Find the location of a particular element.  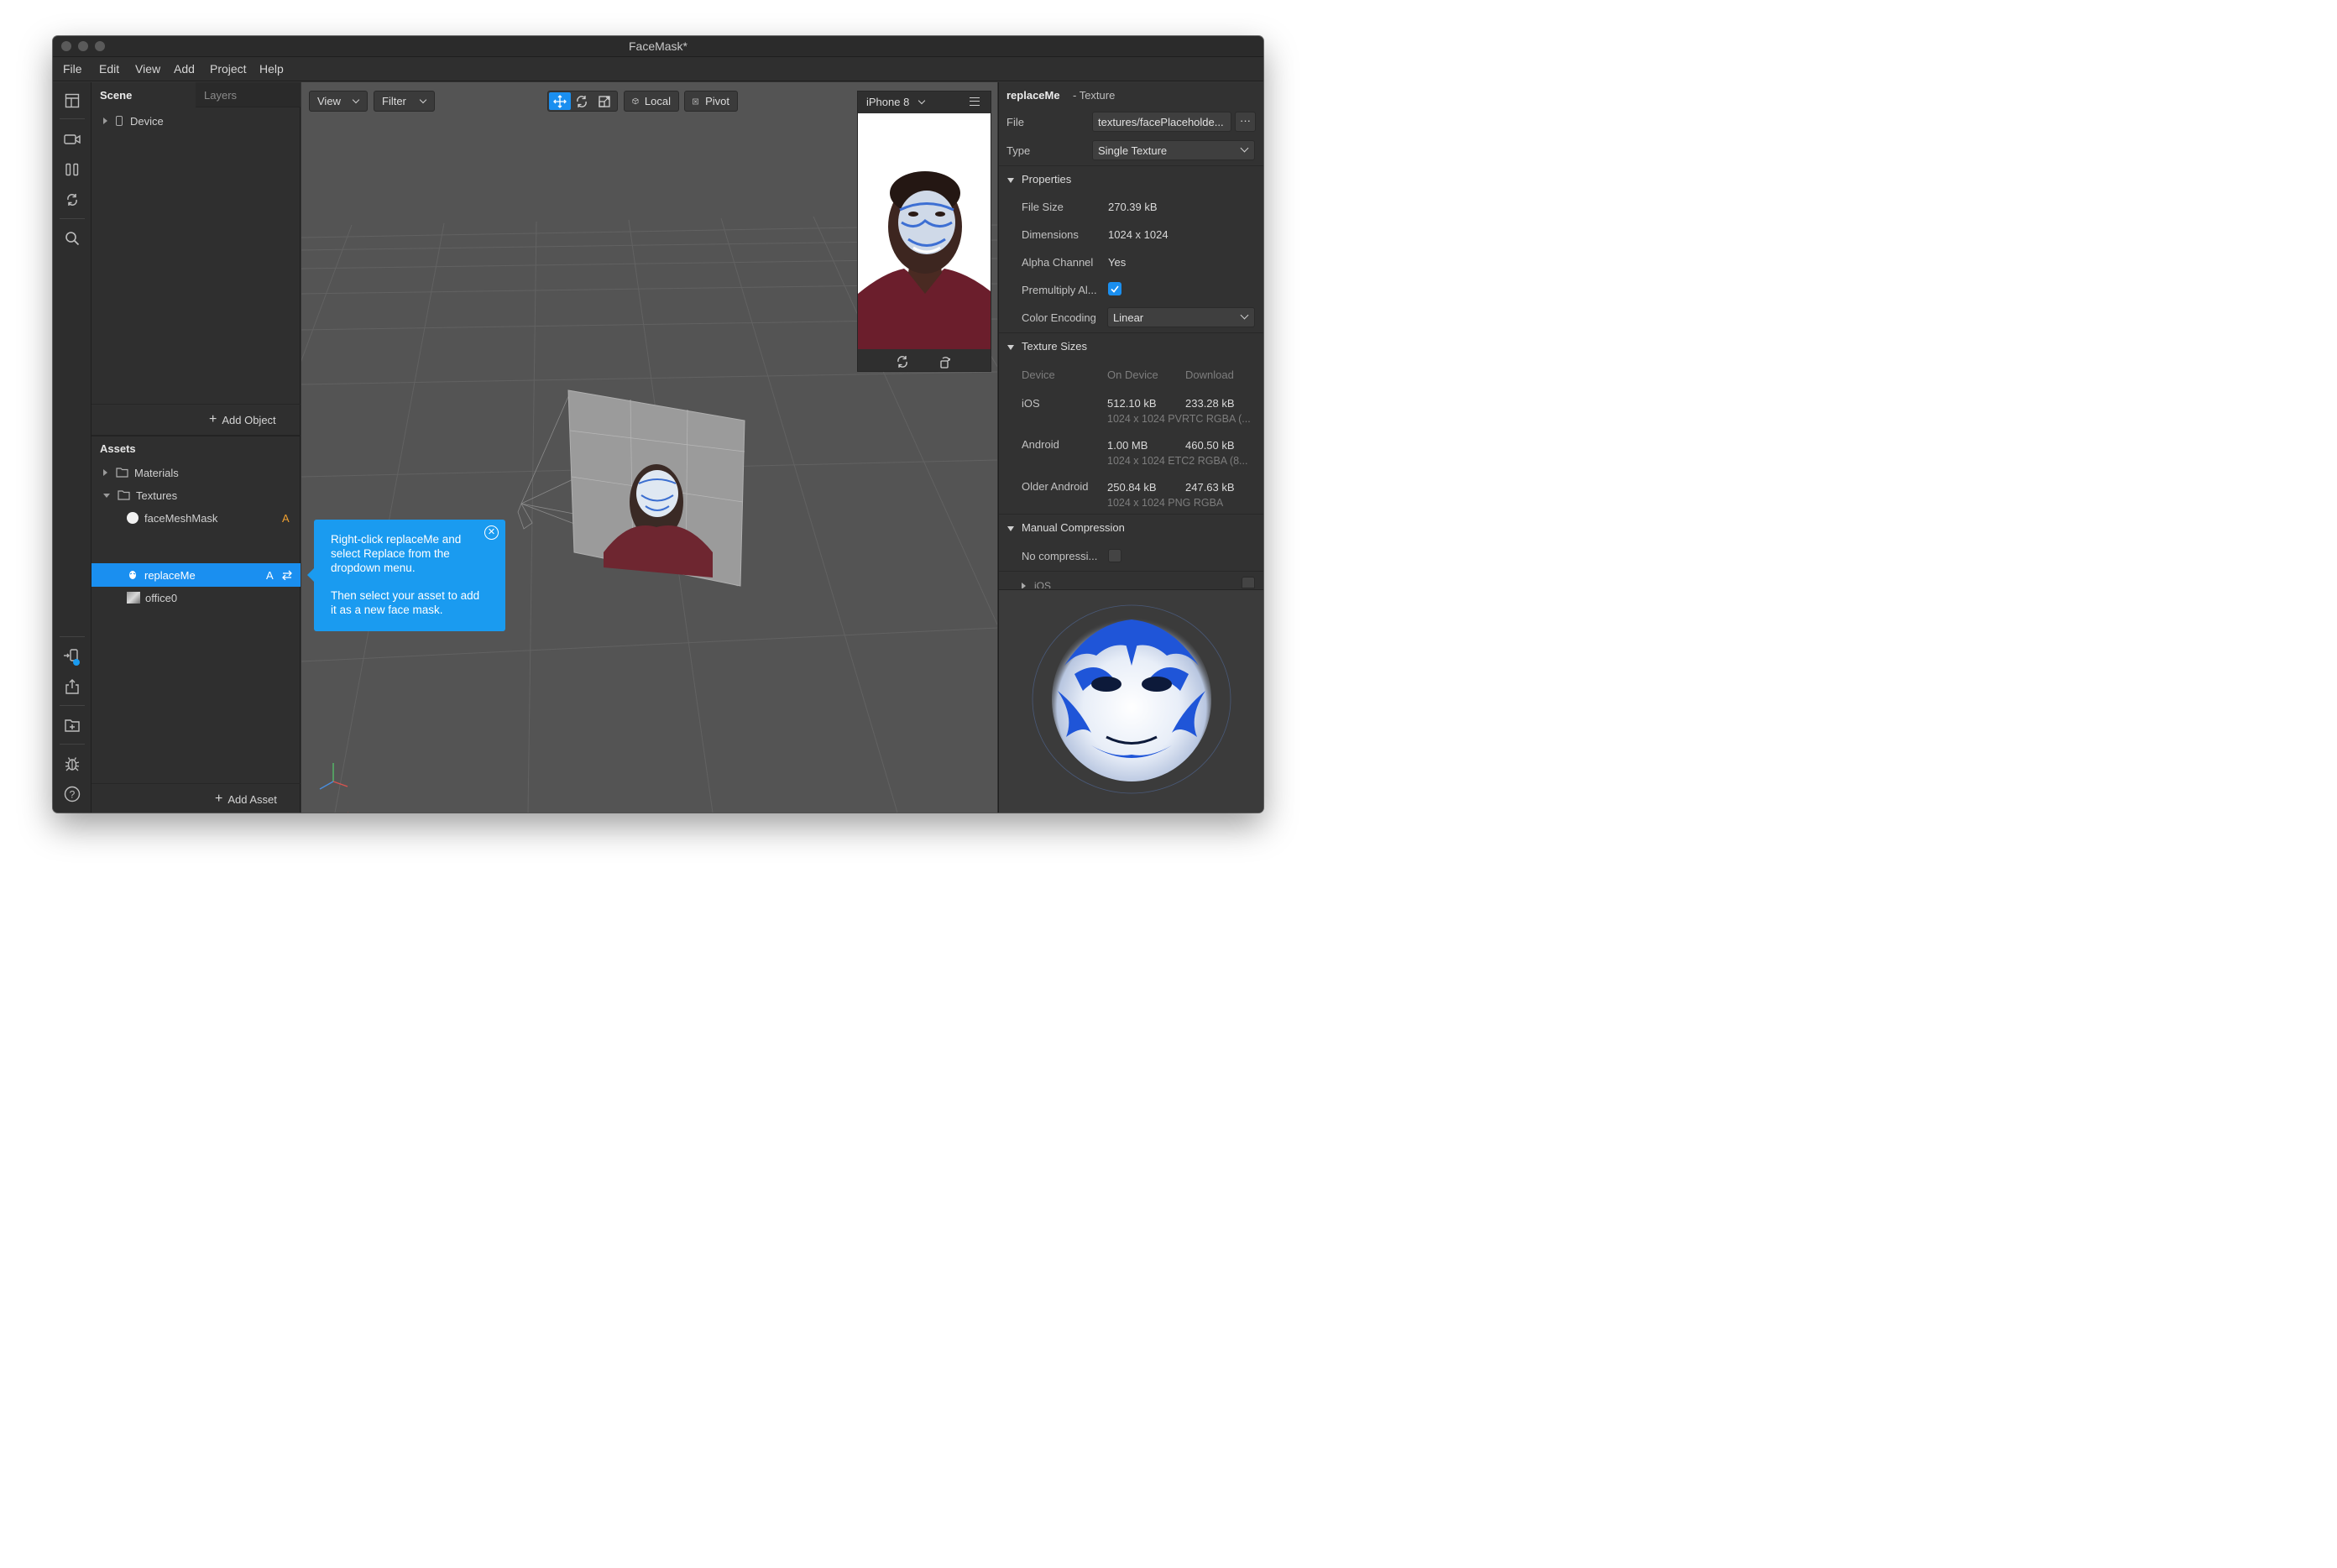

flip-camera-icon is located at coordinates (903, 362).